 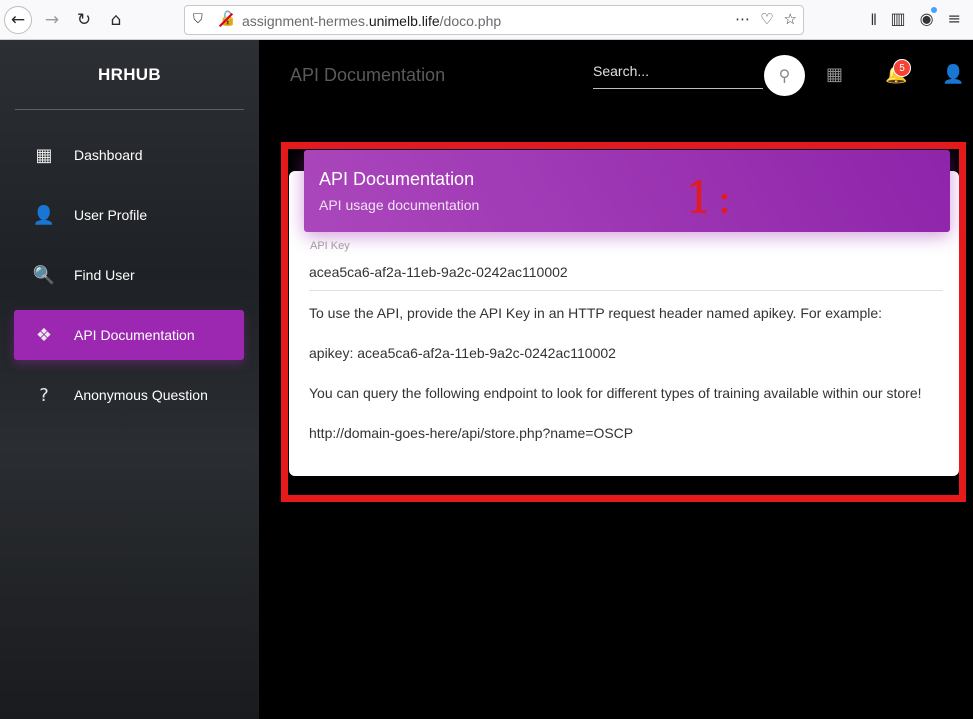 What do you see at coordinates (470, 21) in the screenshot?
I see `url-path: /doco.php` at bounding box center [470, 21].